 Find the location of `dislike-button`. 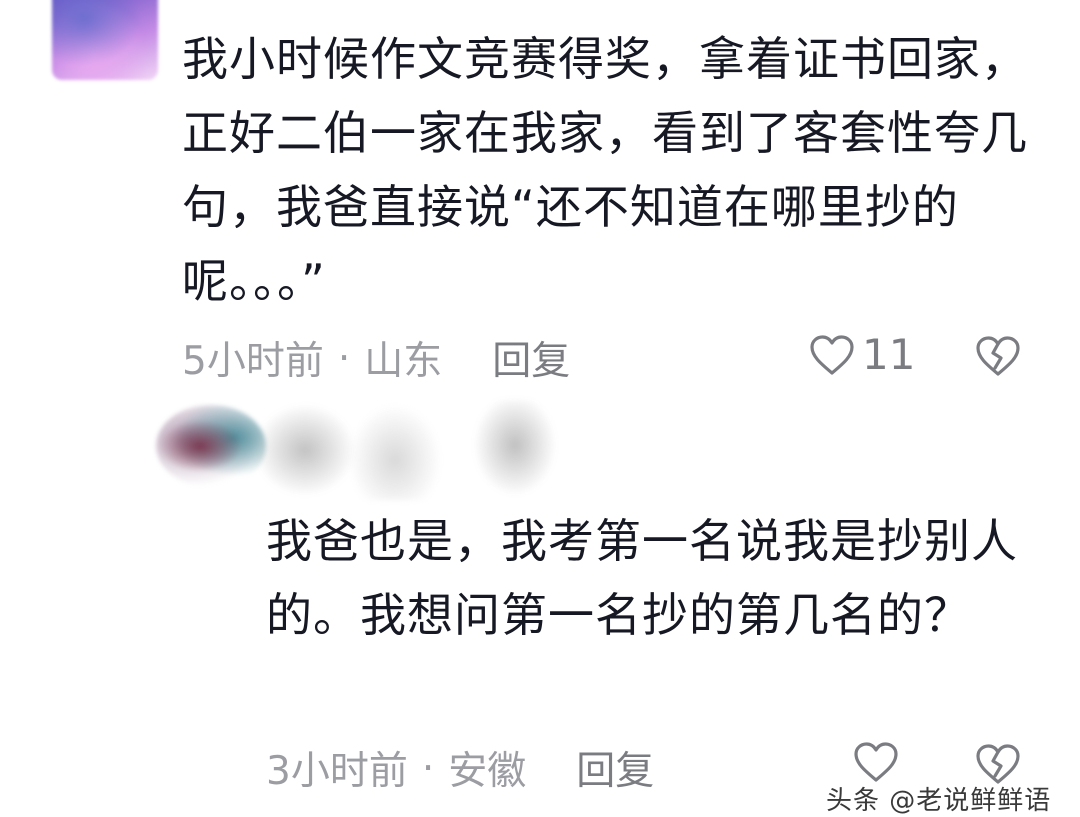

dislike-button is located at coordinates (998, 356).